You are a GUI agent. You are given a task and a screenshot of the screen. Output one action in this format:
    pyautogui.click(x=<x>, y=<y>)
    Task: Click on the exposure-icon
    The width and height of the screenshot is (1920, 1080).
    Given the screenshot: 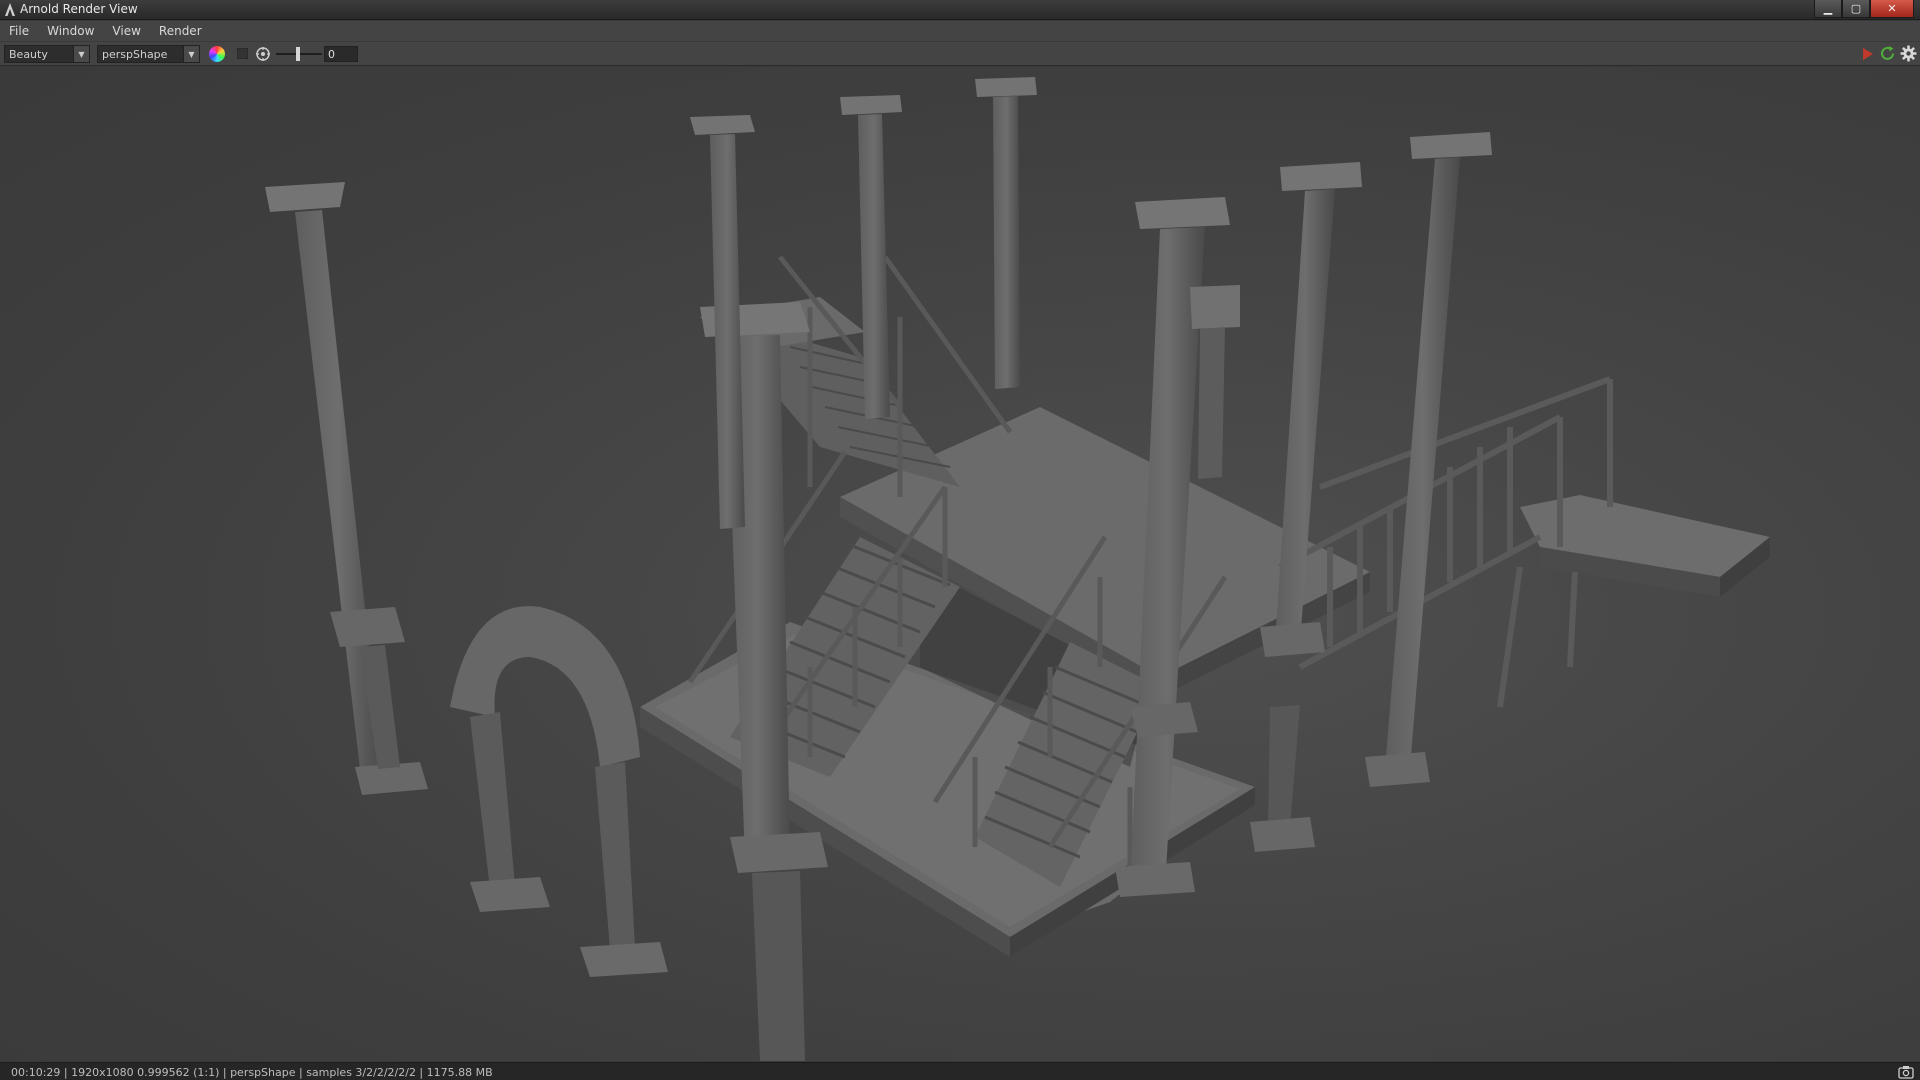 What is the action you would take?
    pyautogui.click(x=263, y=54)
    